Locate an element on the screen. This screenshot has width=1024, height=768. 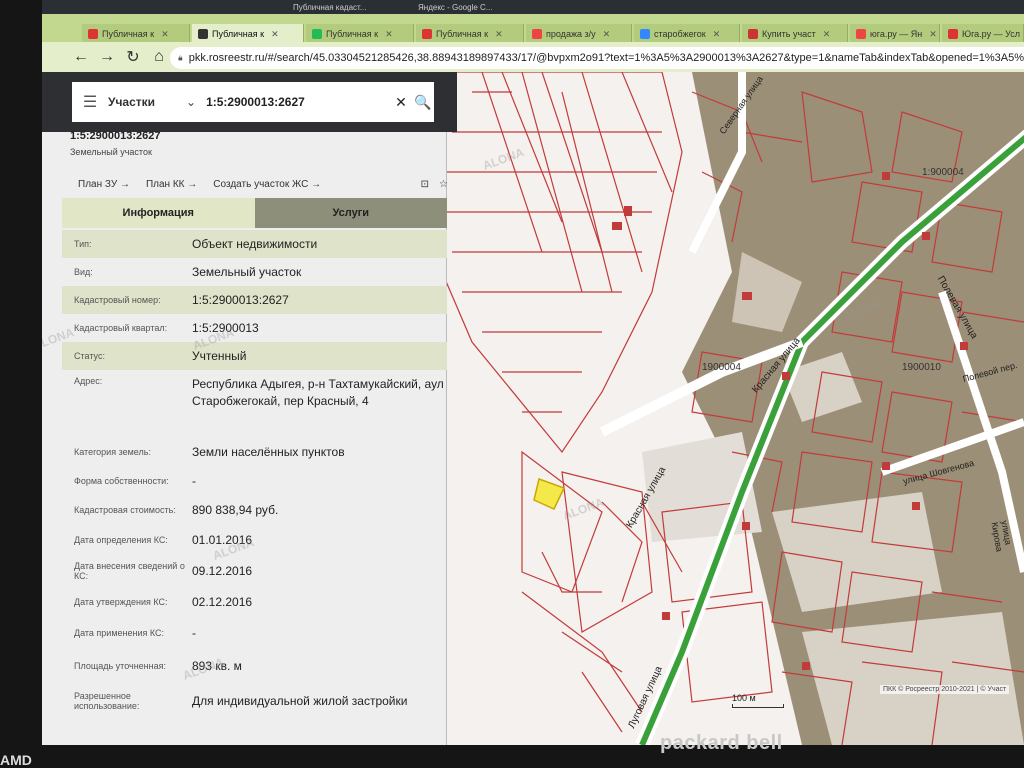
row-key: Разрешенное использование: is located at coordinates (107, 701).